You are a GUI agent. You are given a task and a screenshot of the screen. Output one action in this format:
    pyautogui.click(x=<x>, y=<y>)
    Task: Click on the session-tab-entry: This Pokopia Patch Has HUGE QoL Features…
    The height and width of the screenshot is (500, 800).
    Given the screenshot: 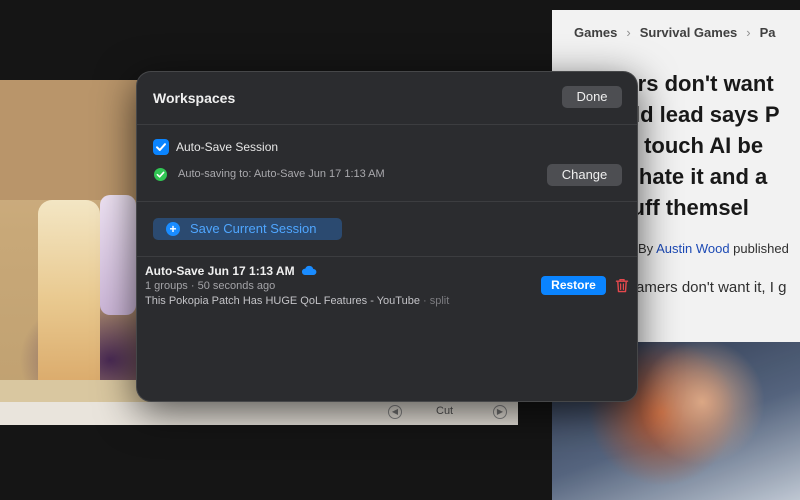 What is the action you would take?
    pyautogui.click(x=297, y=301)
    